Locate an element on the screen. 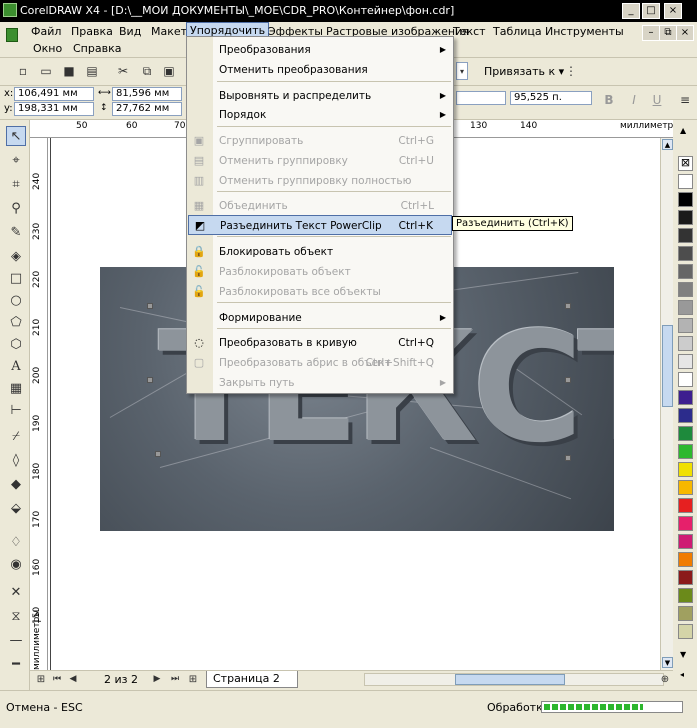 The height and width of the screenshot is (728, 697). next-page-icon: ▶ is located at coordinates (157, 679).